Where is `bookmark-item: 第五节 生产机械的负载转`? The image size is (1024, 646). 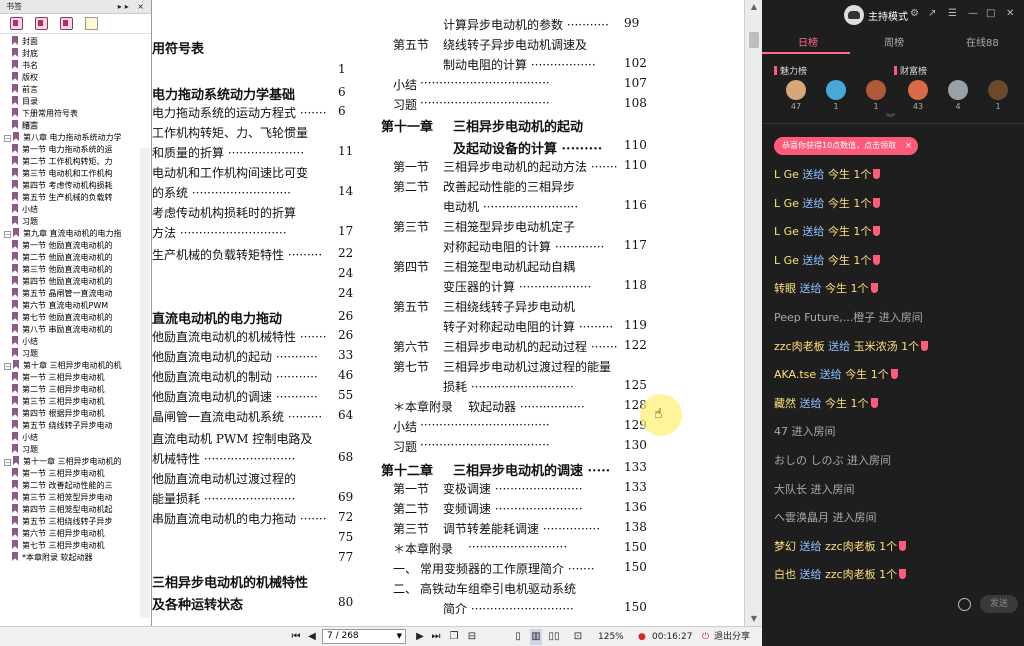 bookmark-item: 第五节 生产机械的负载转 is located at coordinates (62, 198).